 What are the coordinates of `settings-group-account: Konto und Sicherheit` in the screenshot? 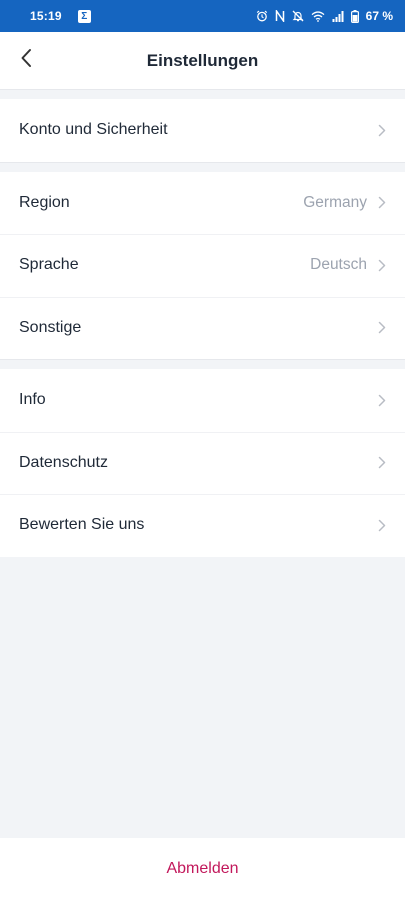 It's located at (202, 130).